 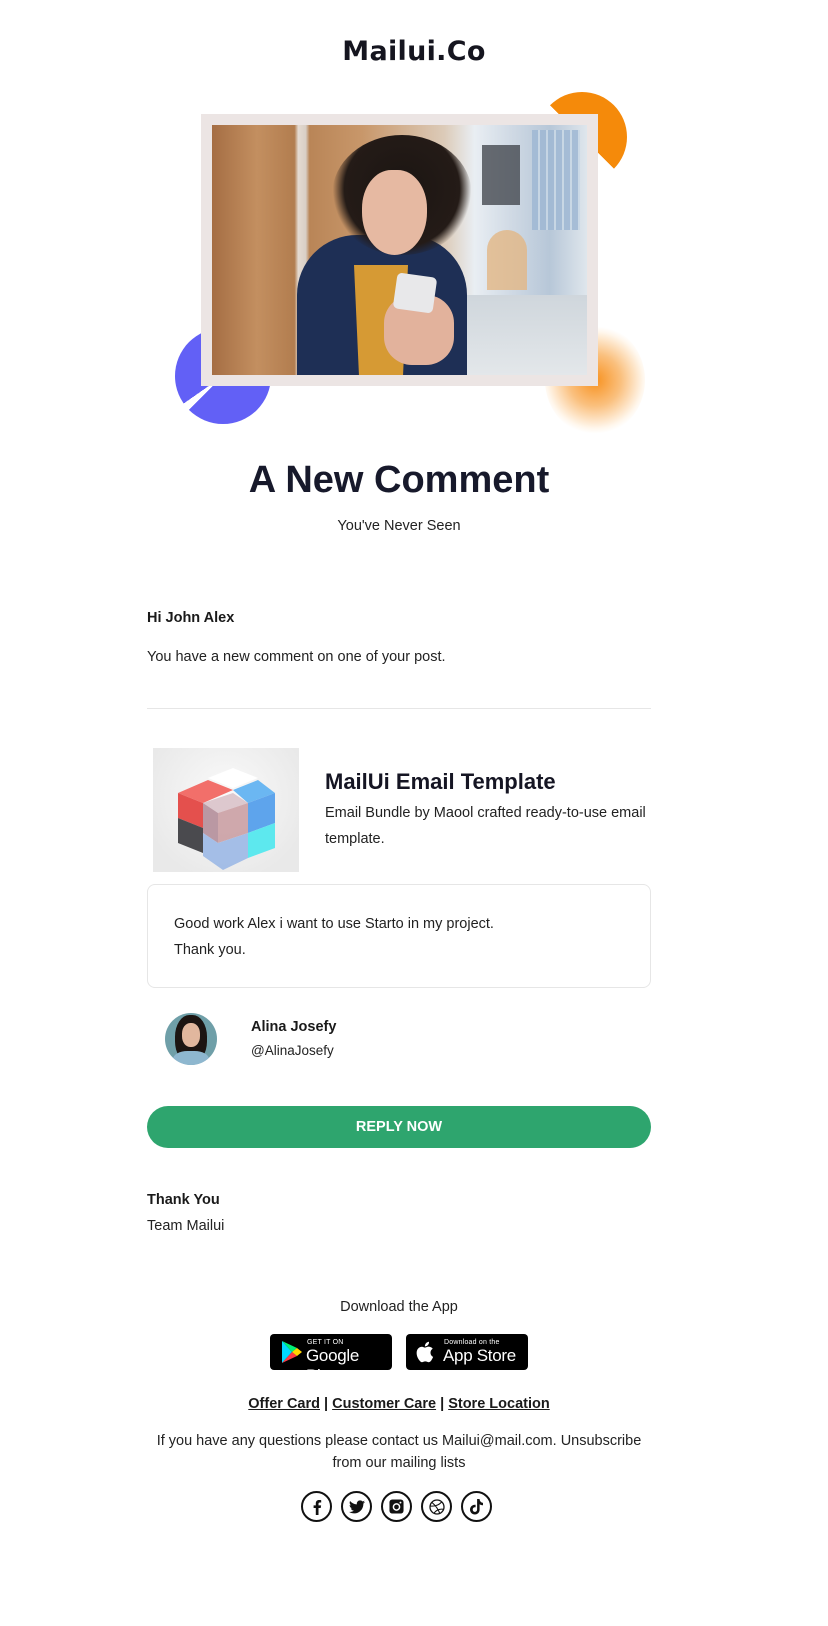 What do you see at coordinates (384, 1404) in the screenshot?
I see `customer-care-link: Customer Care` at bounding box center [384, 1404].